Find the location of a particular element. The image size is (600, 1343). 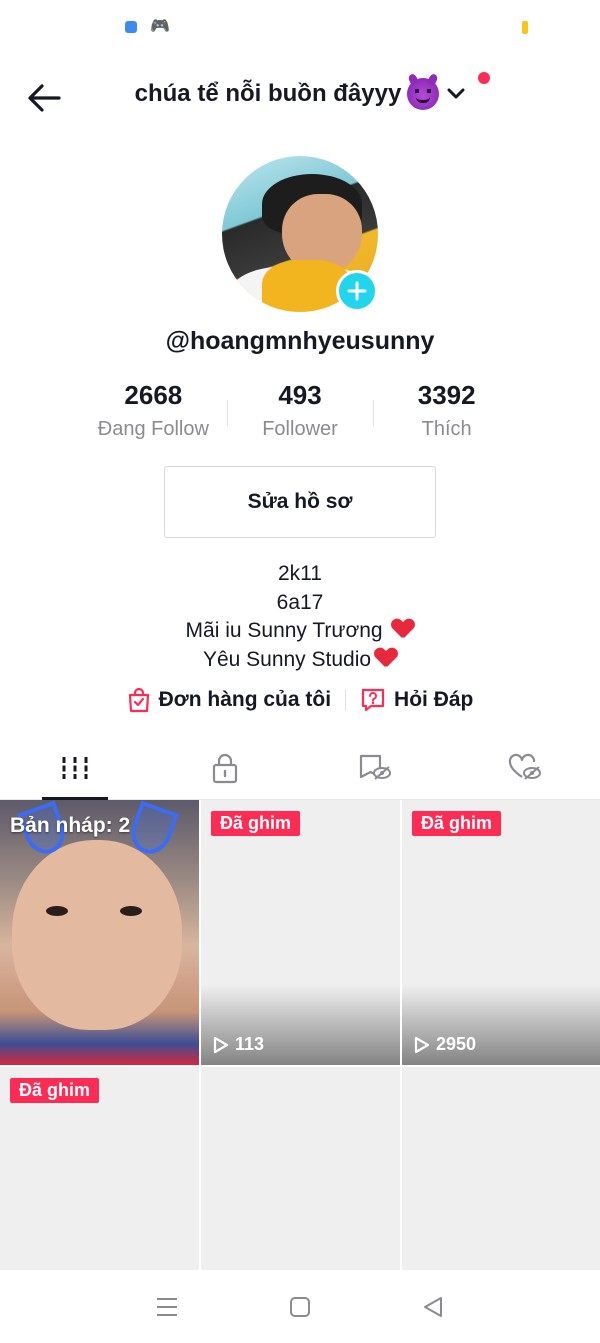

view-count-value: 113 is located at coordinates (250, 1044).